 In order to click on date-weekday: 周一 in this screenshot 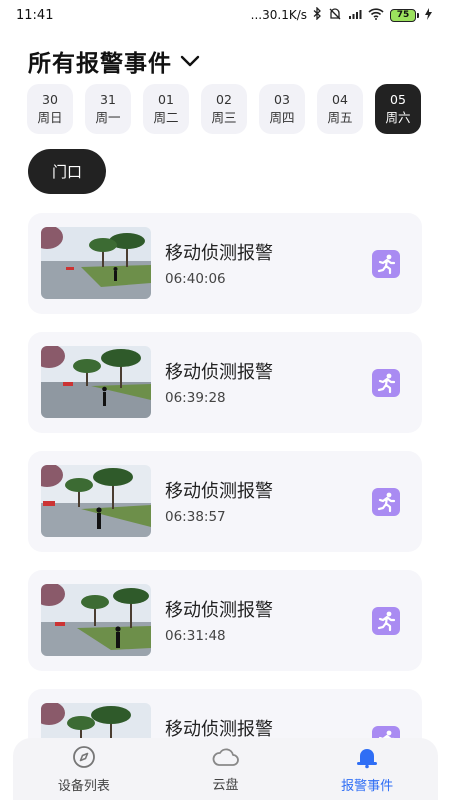, I will do `click(108, 117)`.